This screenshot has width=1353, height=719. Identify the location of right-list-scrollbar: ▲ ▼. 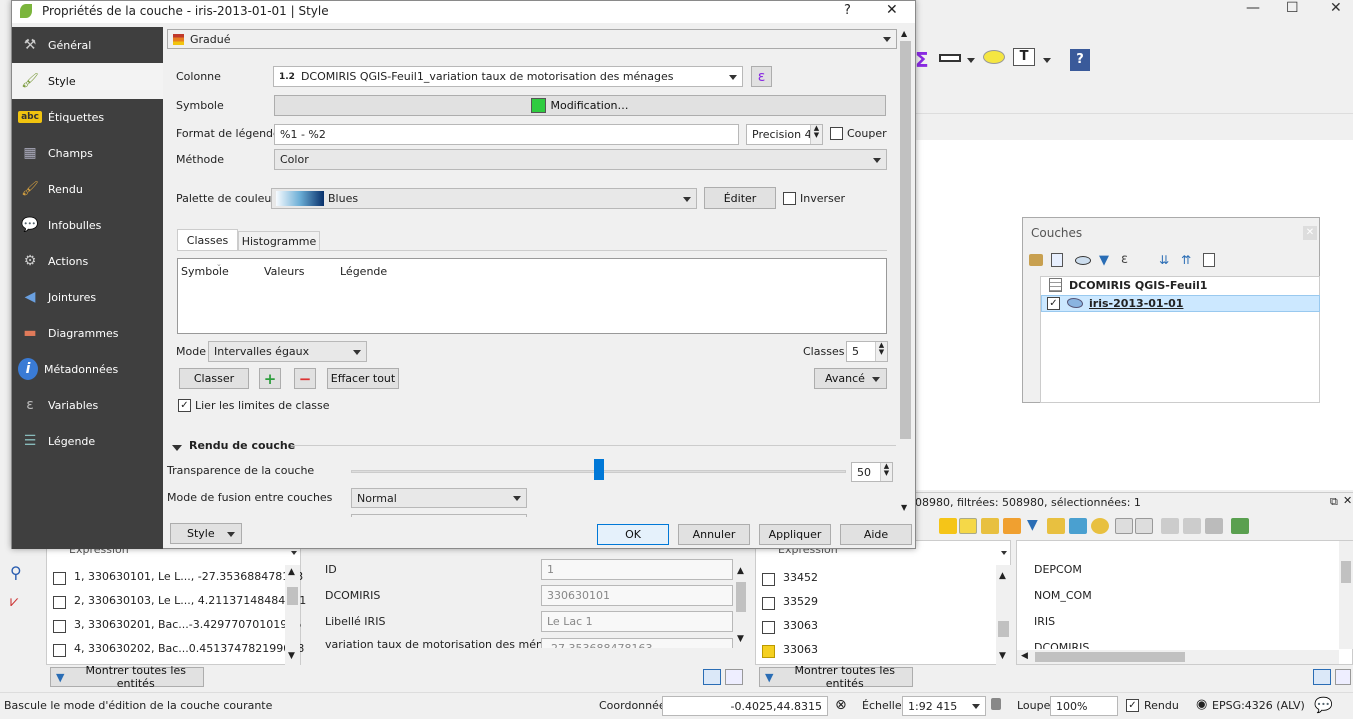
(1003, 615).